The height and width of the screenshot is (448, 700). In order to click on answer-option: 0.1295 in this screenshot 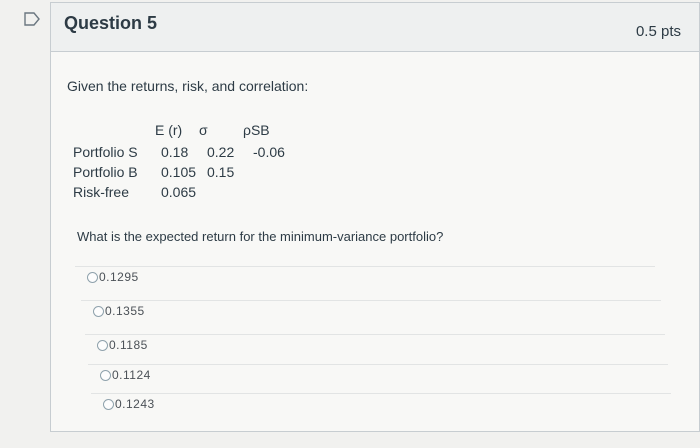, I will do `click(365, 277)`.